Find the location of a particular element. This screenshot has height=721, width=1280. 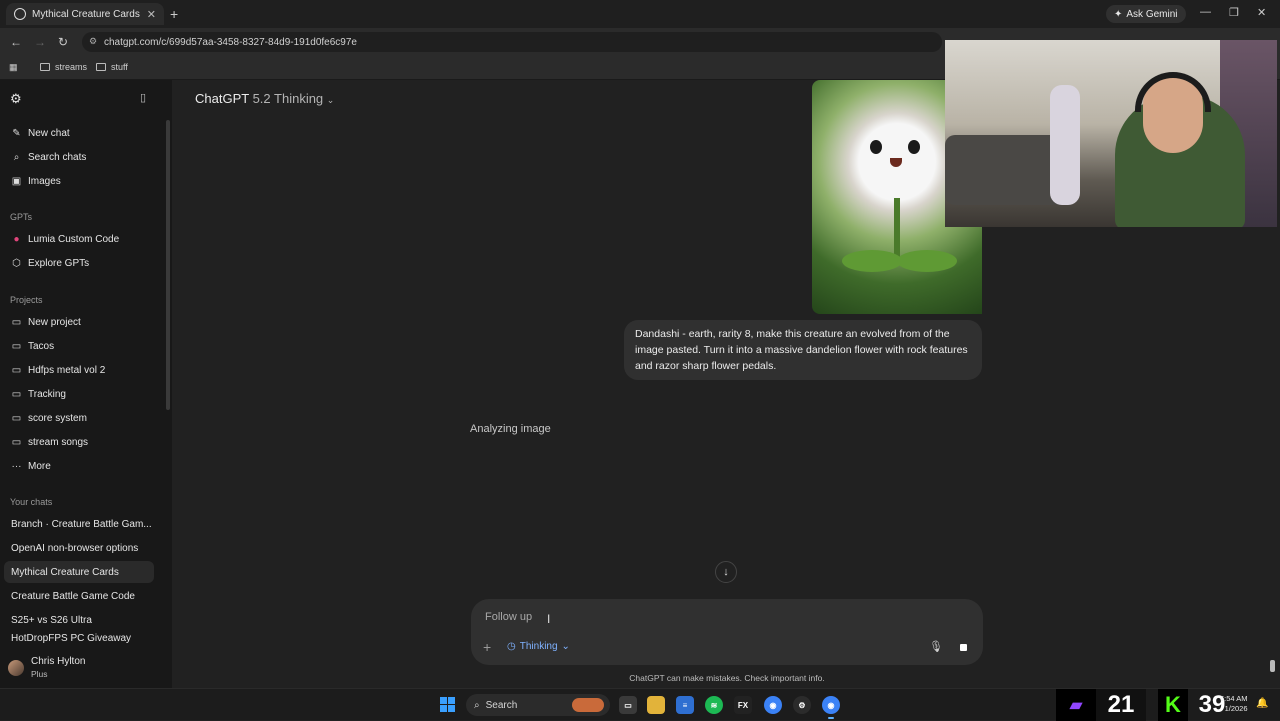

spotify-icon: ≋ is located at coordinates (714, 705).